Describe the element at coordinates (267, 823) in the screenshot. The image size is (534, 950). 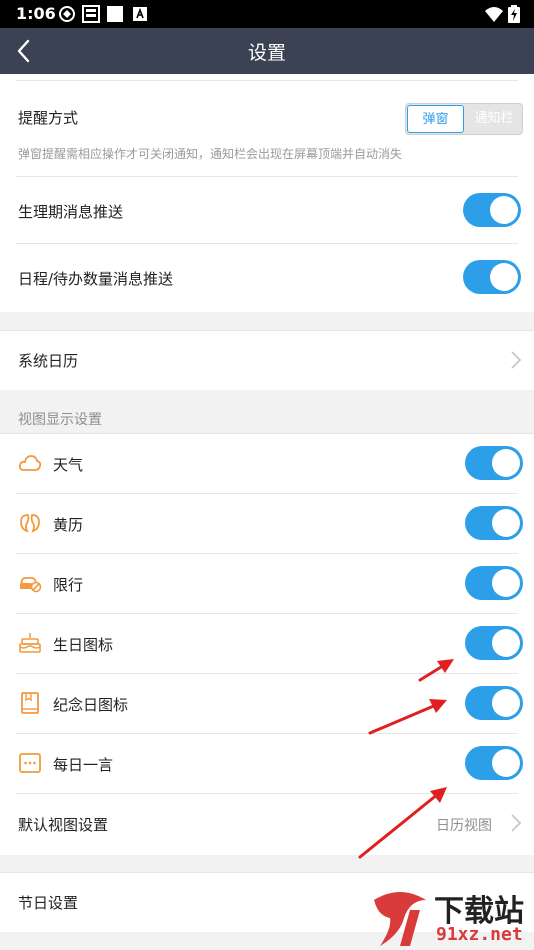
I see `default-view-row: 默认视图设置 日历视图` at that location.